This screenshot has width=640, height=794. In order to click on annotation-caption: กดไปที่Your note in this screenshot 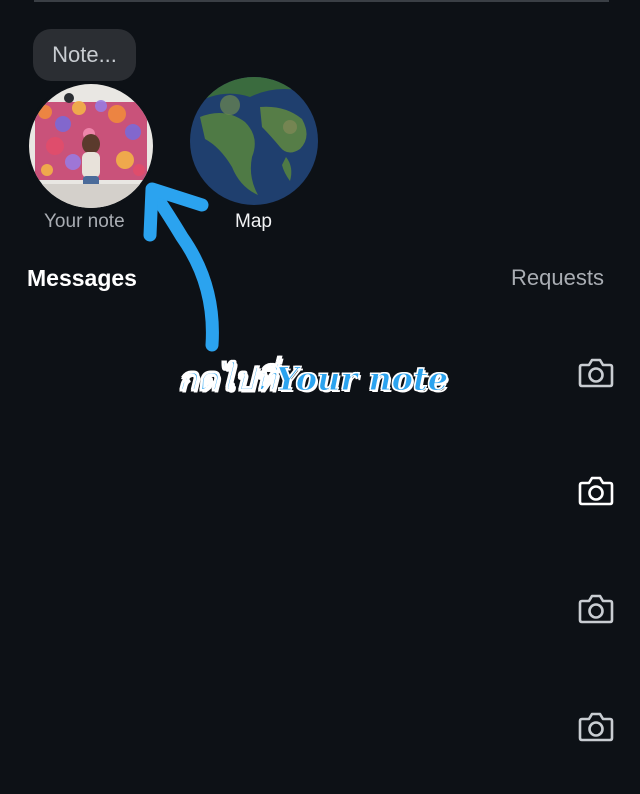, I will do `click(313, 379)`.